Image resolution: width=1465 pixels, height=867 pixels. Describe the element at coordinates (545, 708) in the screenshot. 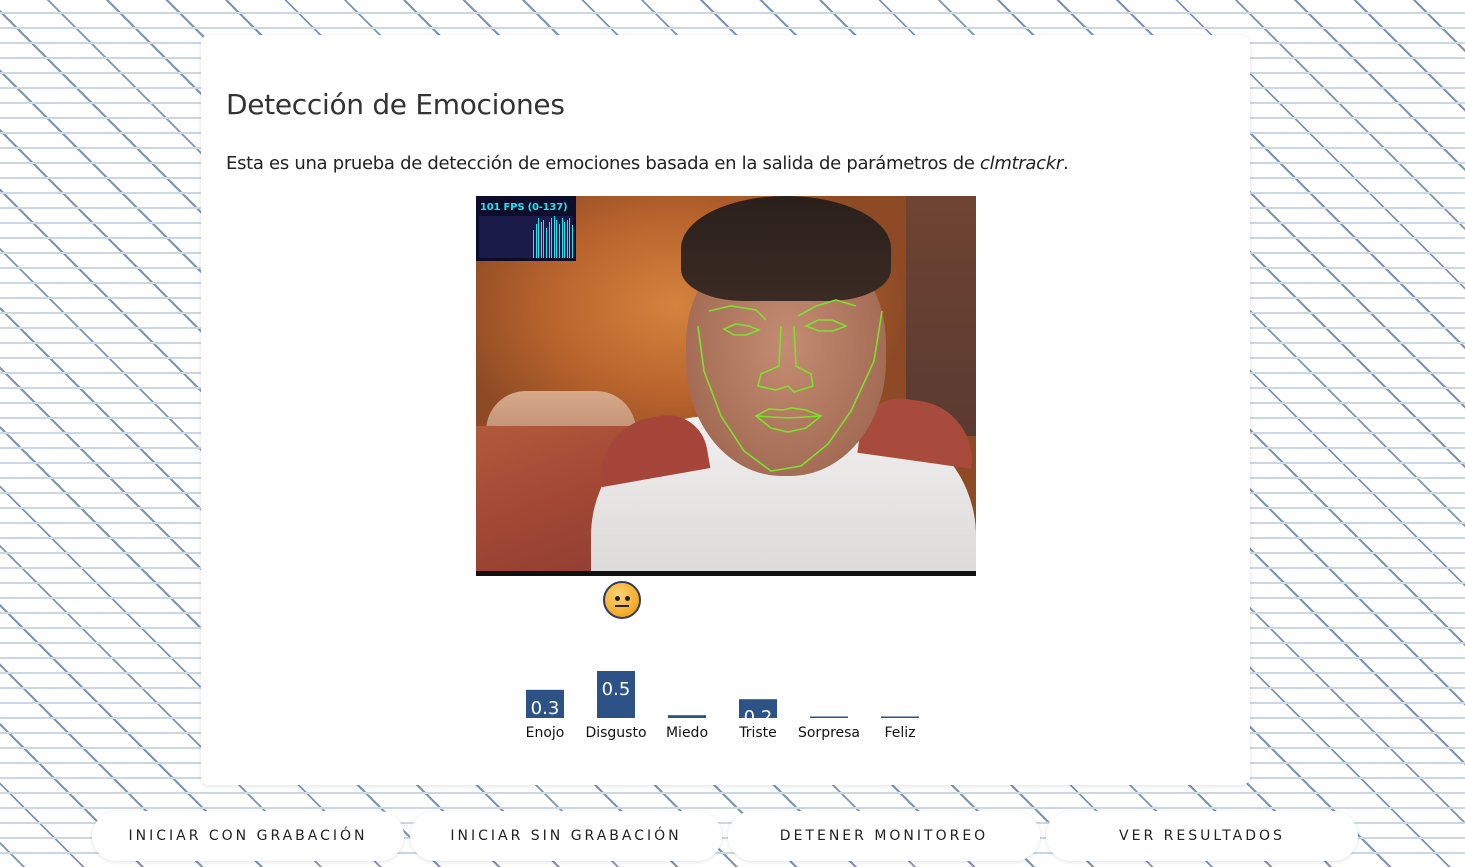

I see `bar-value-label: 0.3` at that location.